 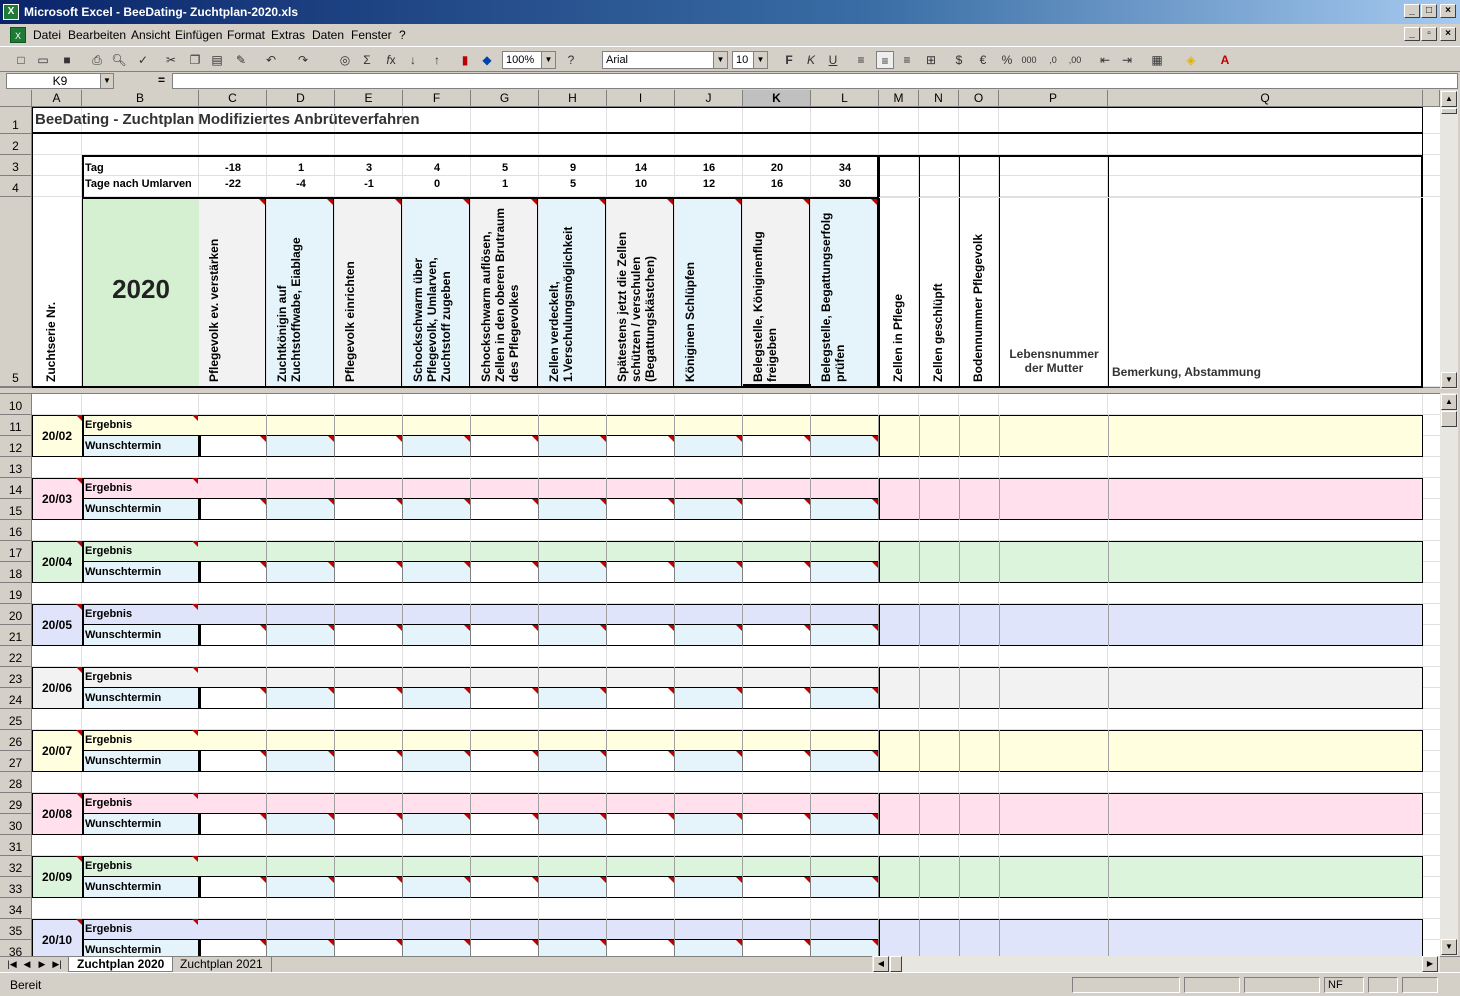 I want to click on open-icon: ▭, so click(x=43, y=60).